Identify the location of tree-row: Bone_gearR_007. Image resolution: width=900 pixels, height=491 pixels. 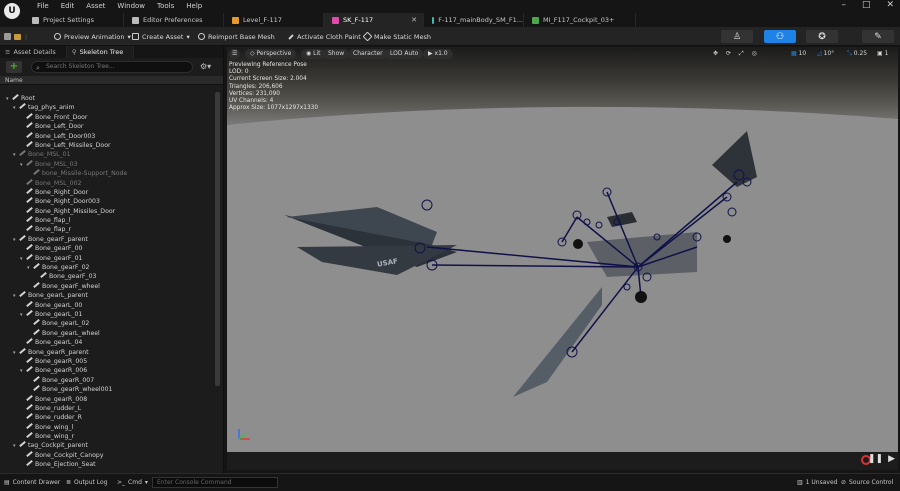
(107, 380).